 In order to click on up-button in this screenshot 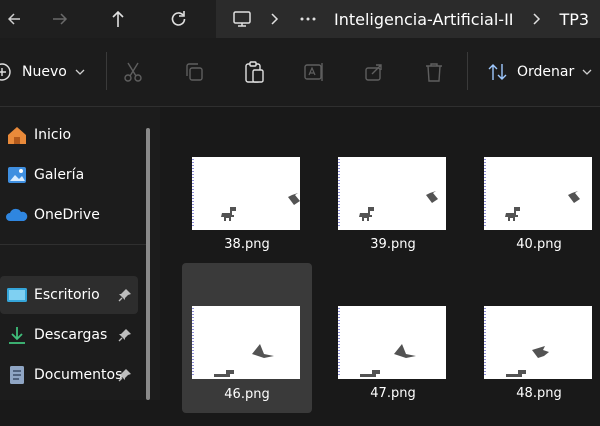, I will do `click(118, 19)`.